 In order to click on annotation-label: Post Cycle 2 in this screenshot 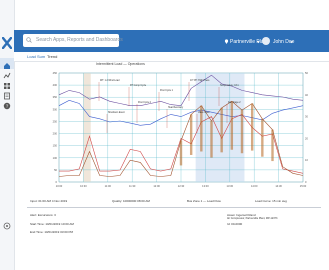, I will do `click(145, 102)`.